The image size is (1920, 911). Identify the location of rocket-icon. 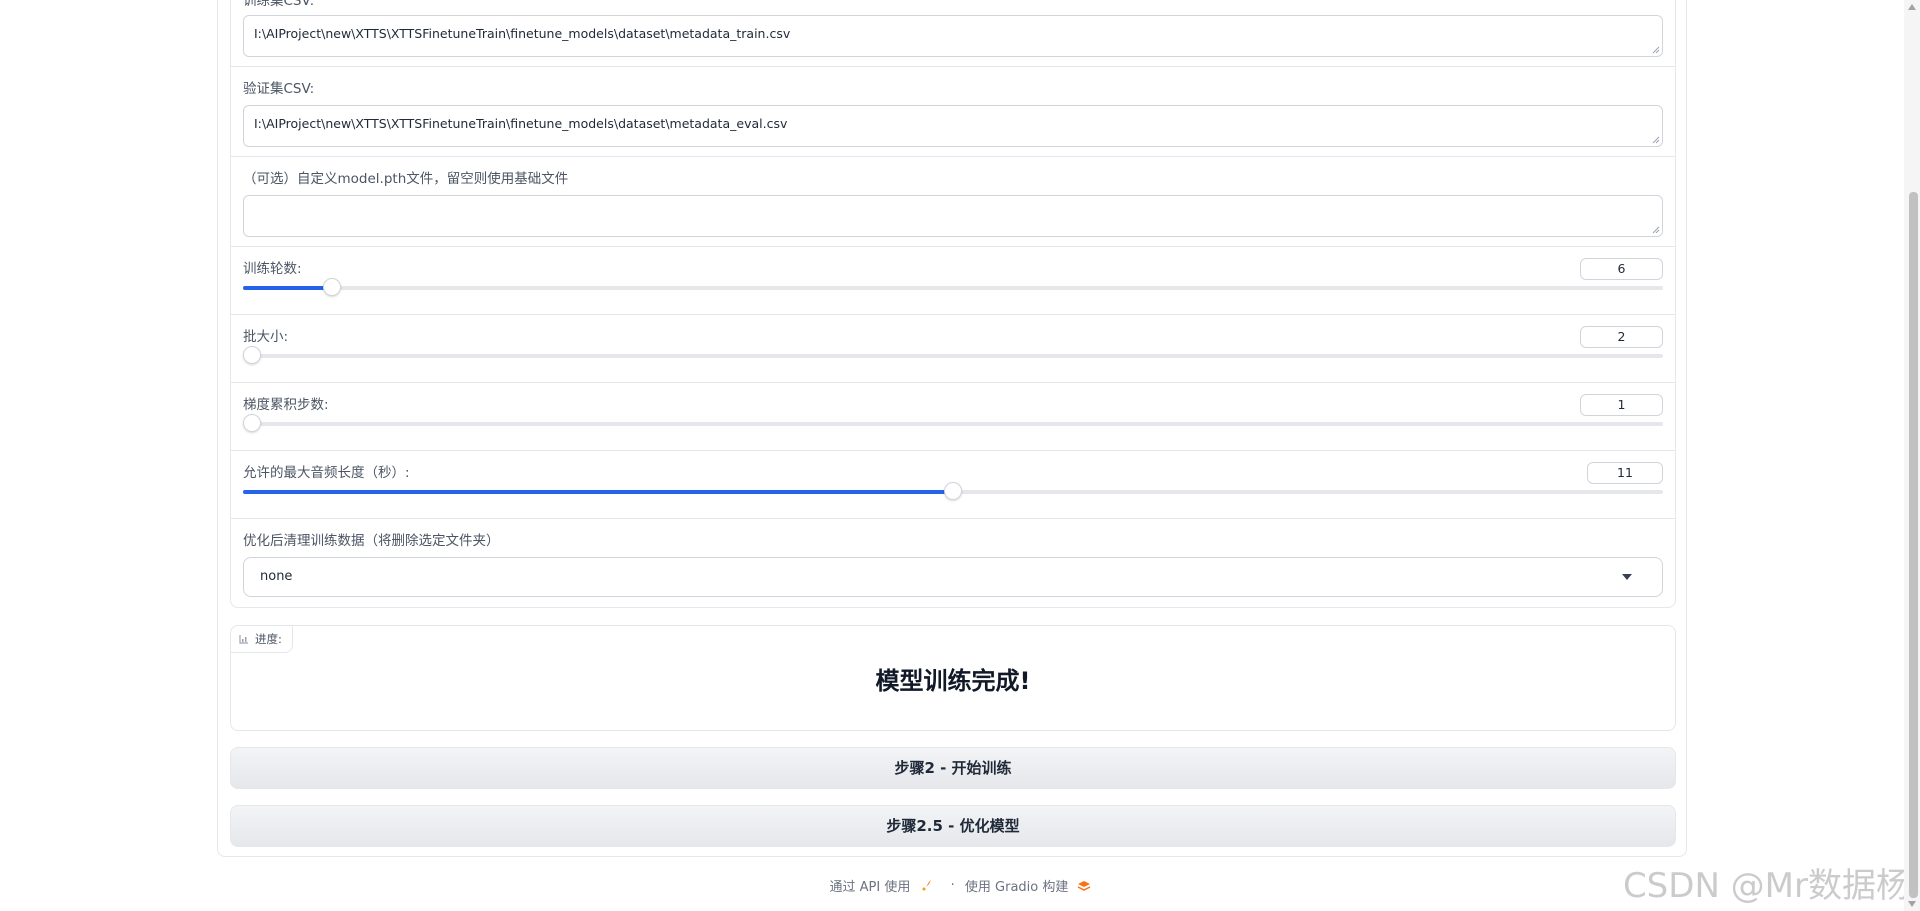
(927, 884).